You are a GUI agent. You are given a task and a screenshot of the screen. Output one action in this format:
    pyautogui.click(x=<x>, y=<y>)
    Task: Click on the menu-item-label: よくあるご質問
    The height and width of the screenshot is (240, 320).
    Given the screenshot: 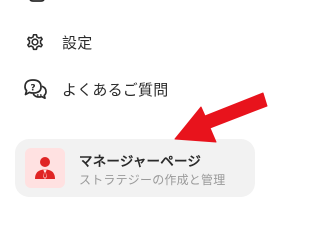 What is the action you would take?
    pyautogui.click(x=115, y=89)
    